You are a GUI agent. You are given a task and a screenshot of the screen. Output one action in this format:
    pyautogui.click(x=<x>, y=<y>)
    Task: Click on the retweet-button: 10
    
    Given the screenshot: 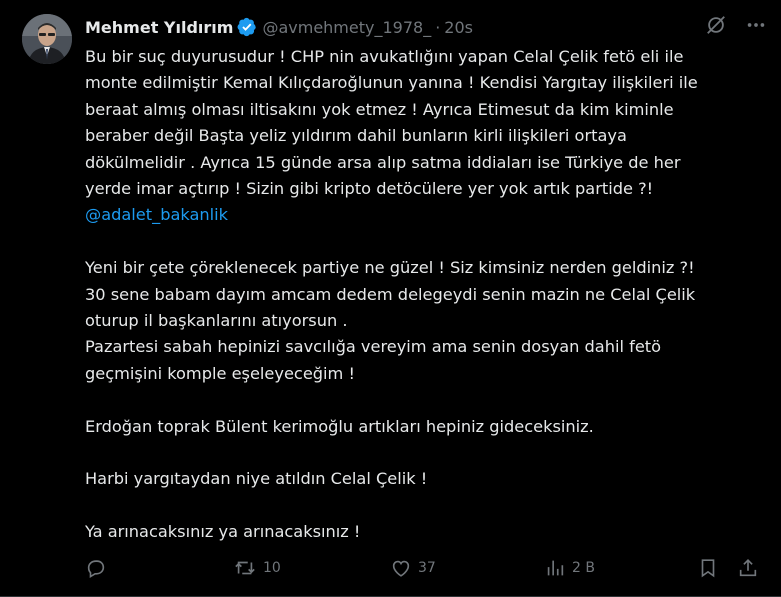 What is the action you would take?
    pyautogui.click(x=257, y=568)
    